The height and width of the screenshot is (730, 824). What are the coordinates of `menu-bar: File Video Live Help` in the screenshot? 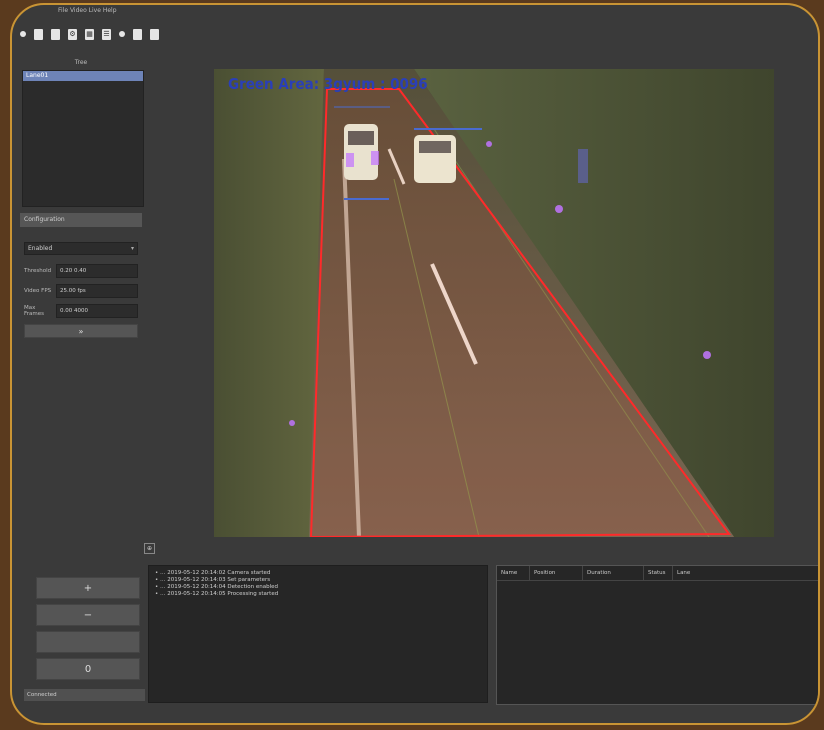 It's located at (87, 11).